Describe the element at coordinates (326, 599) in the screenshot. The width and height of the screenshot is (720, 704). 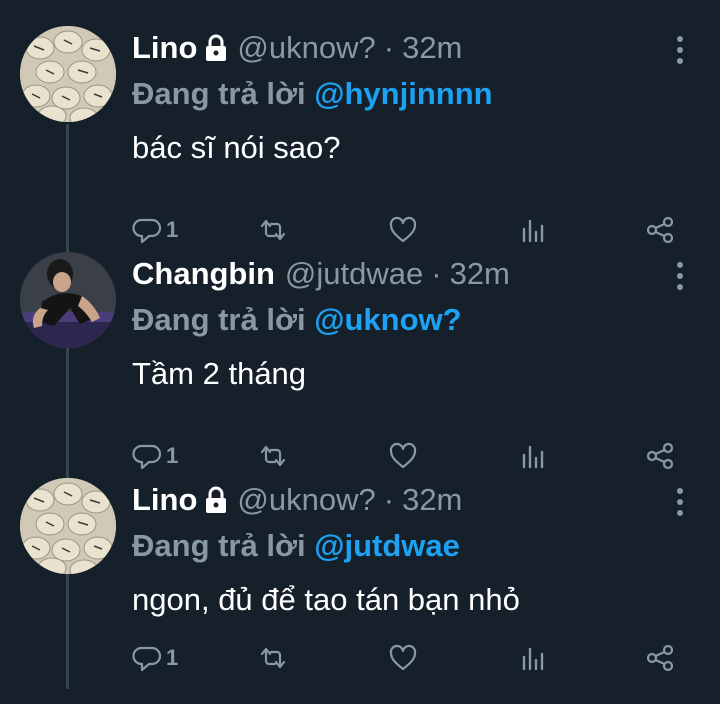
I see `tweet-text: ngon, đủ để tao tán bạn nhỏ` at that location.